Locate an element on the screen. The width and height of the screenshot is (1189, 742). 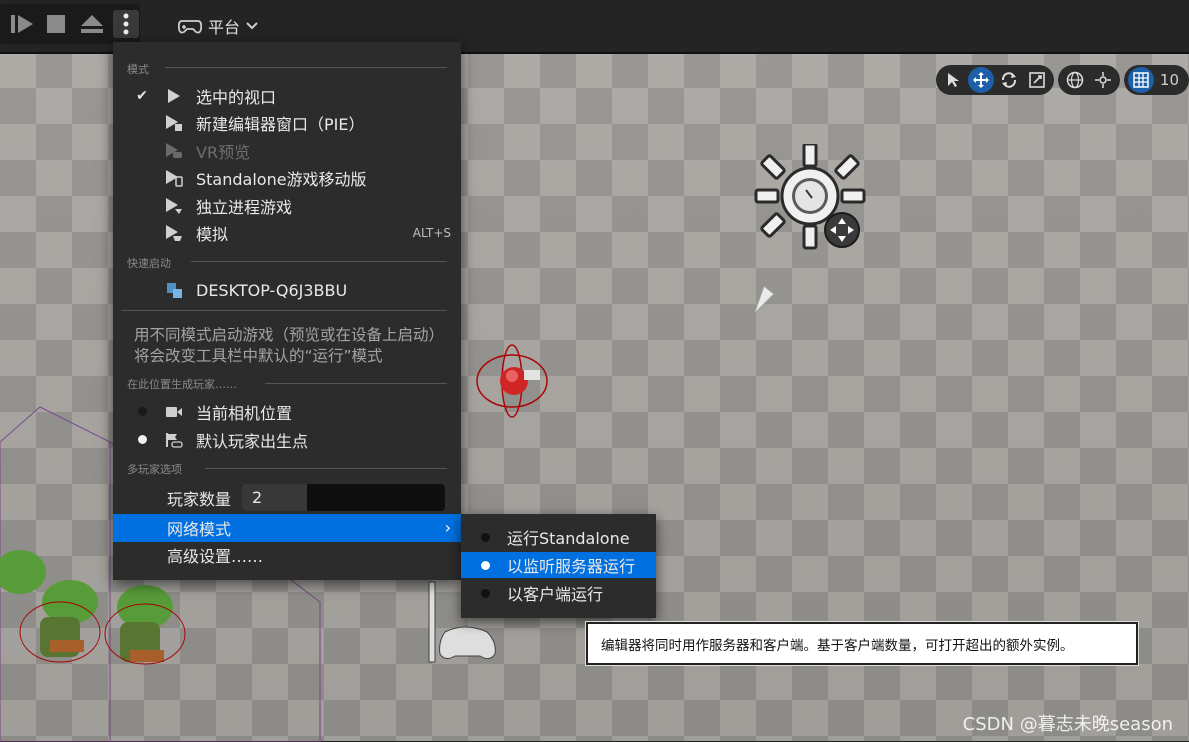
scale-tool-button is located at coordinates (1037, 80).